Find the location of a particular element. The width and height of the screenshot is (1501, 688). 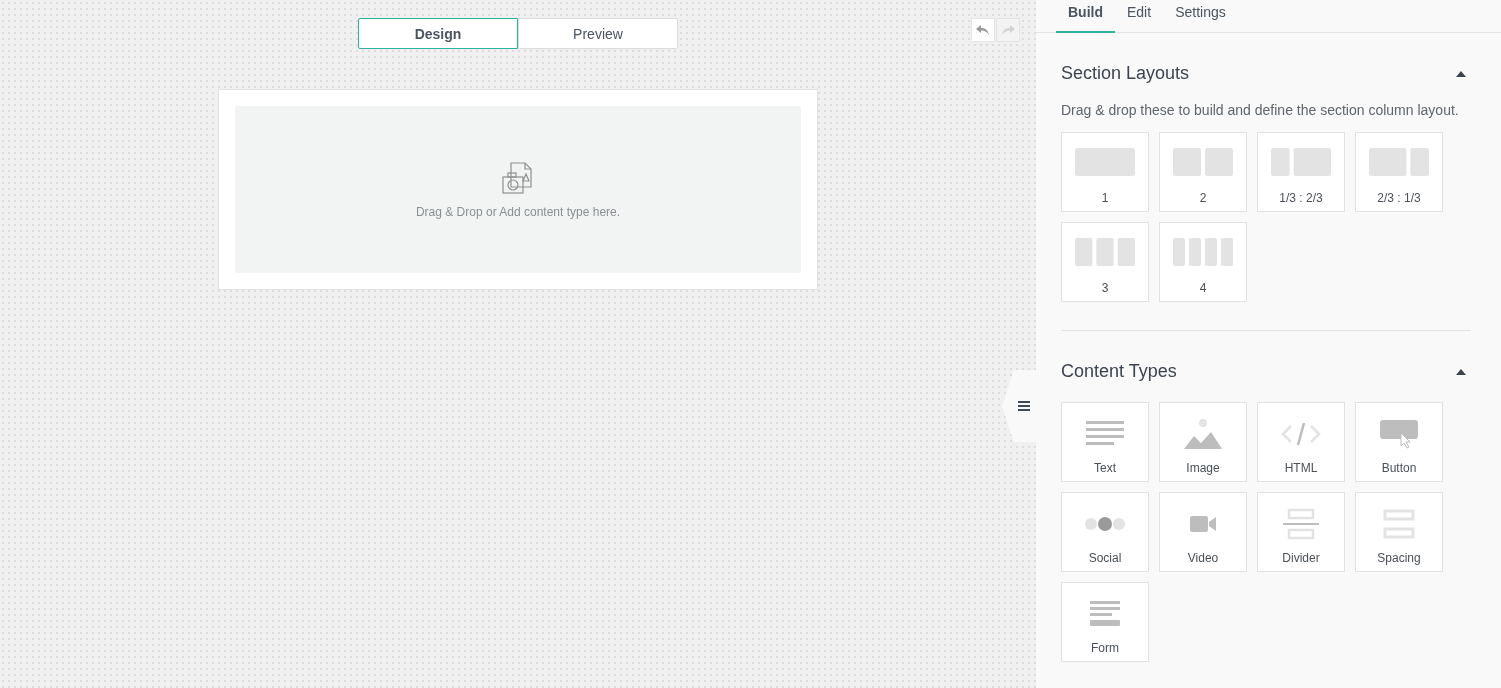

layout-tile: 1 is located at coordinates (1105, 172).